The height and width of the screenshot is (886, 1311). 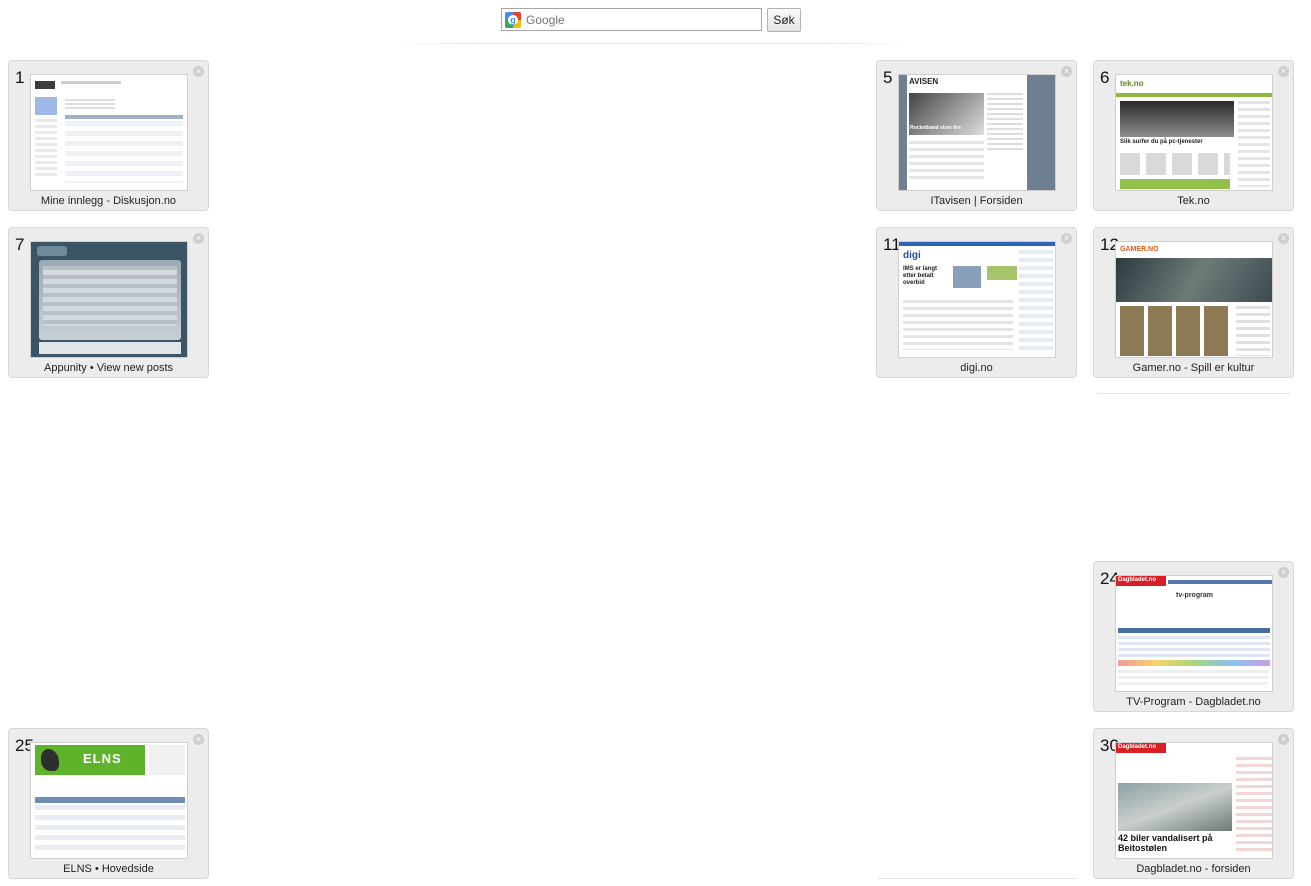 I want to click on tile-title: digi.no, so click(x=976, y=368).